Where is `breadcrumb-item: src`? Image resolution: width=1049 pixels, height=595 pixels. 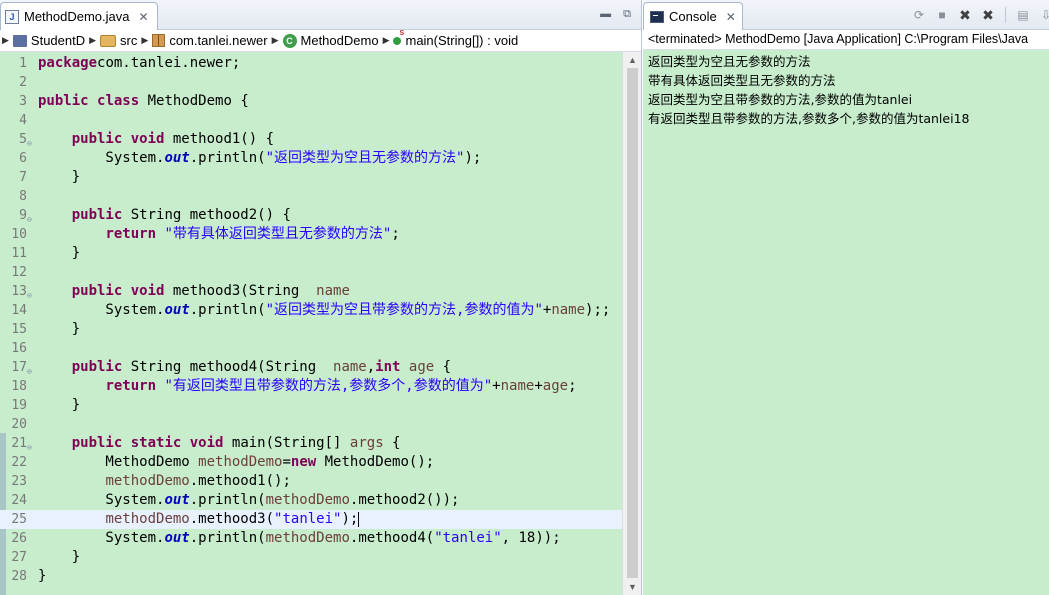
breadcrumb-item: src is located at coordinates (118, 40).